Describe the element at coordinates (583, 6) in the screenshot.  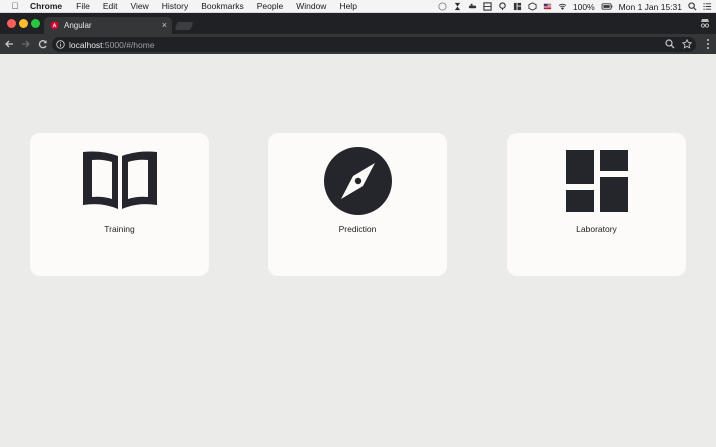
I see `battery-percent: 100%` at that location.